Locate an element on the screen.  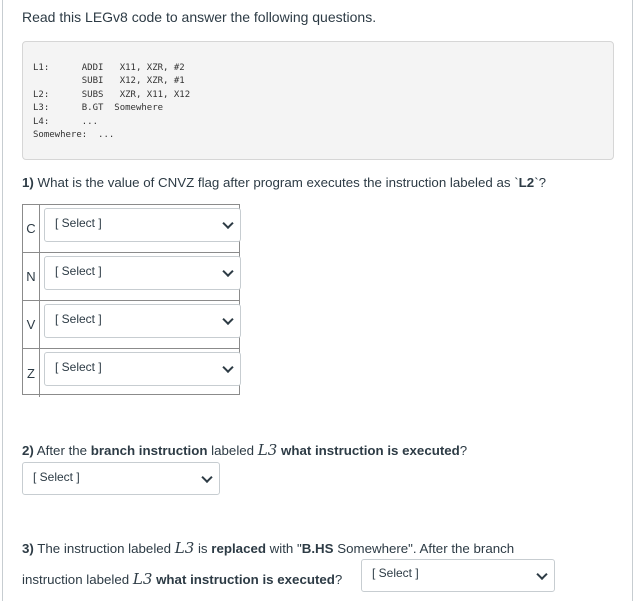
code-line: L1: ADDI X11, XZR, #2 is located at coordinates (109, 68).